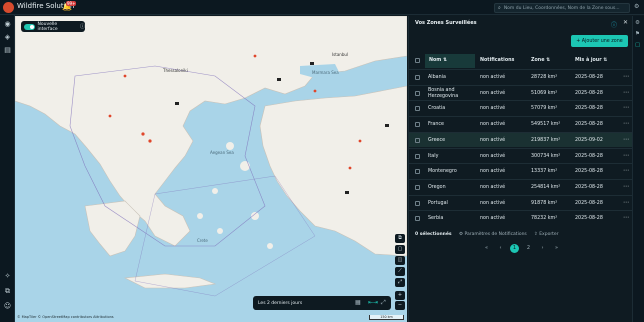 The width and height of the screenshot is (644, 322). I want to click on layers-icon: ◈, so click(7, 37).